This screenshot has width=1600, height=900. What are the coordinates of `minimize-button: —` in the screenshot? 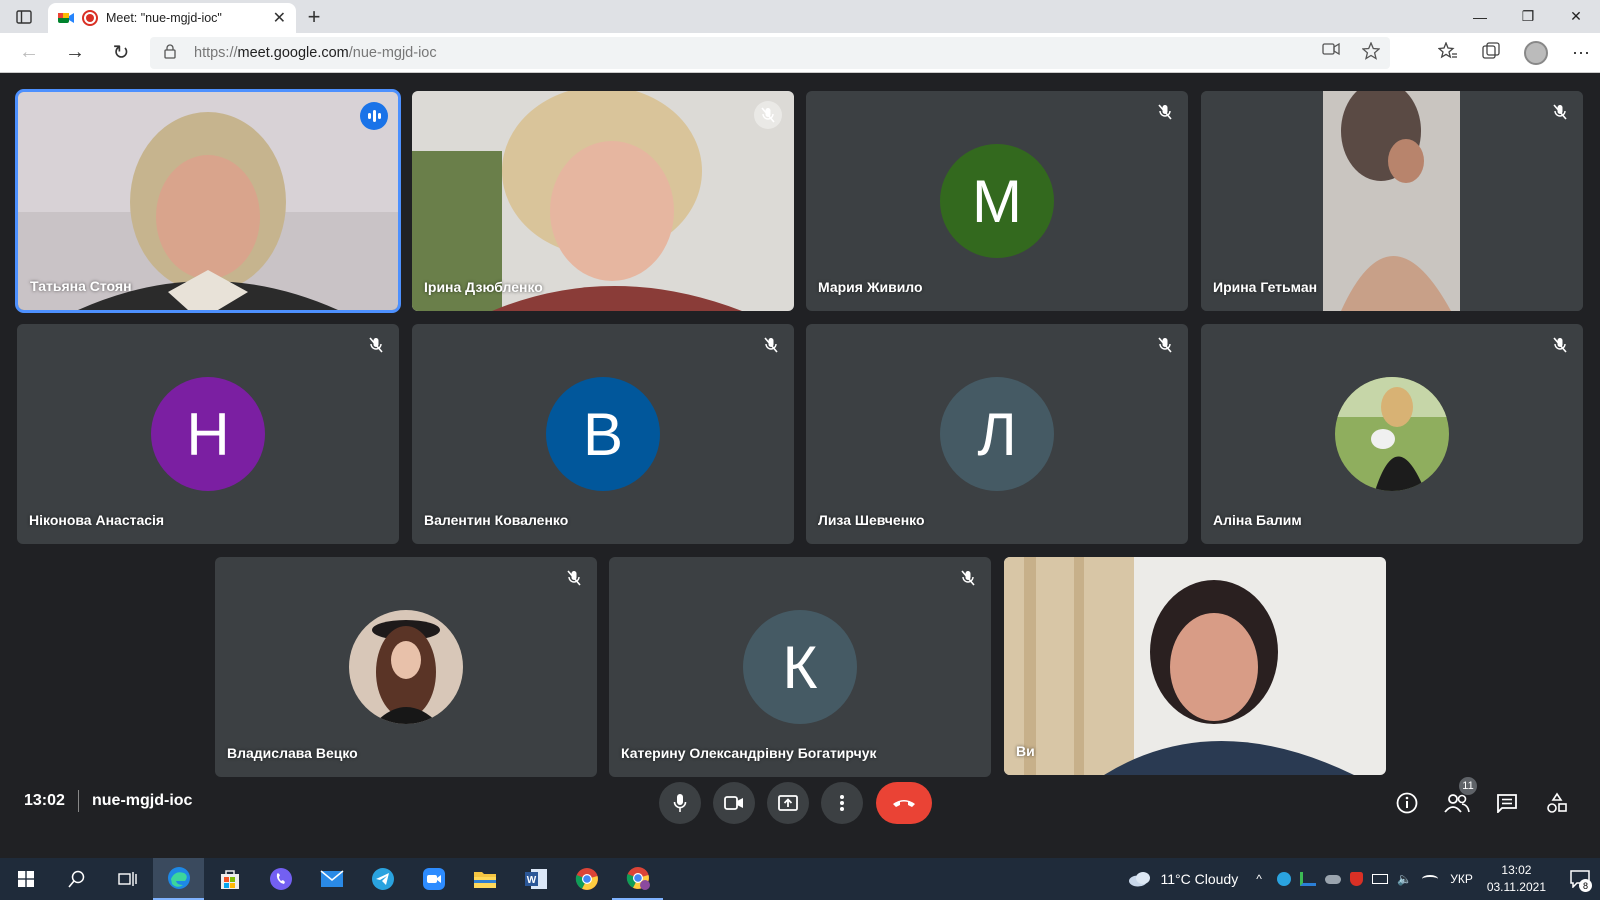 It's located at (1480, 16).